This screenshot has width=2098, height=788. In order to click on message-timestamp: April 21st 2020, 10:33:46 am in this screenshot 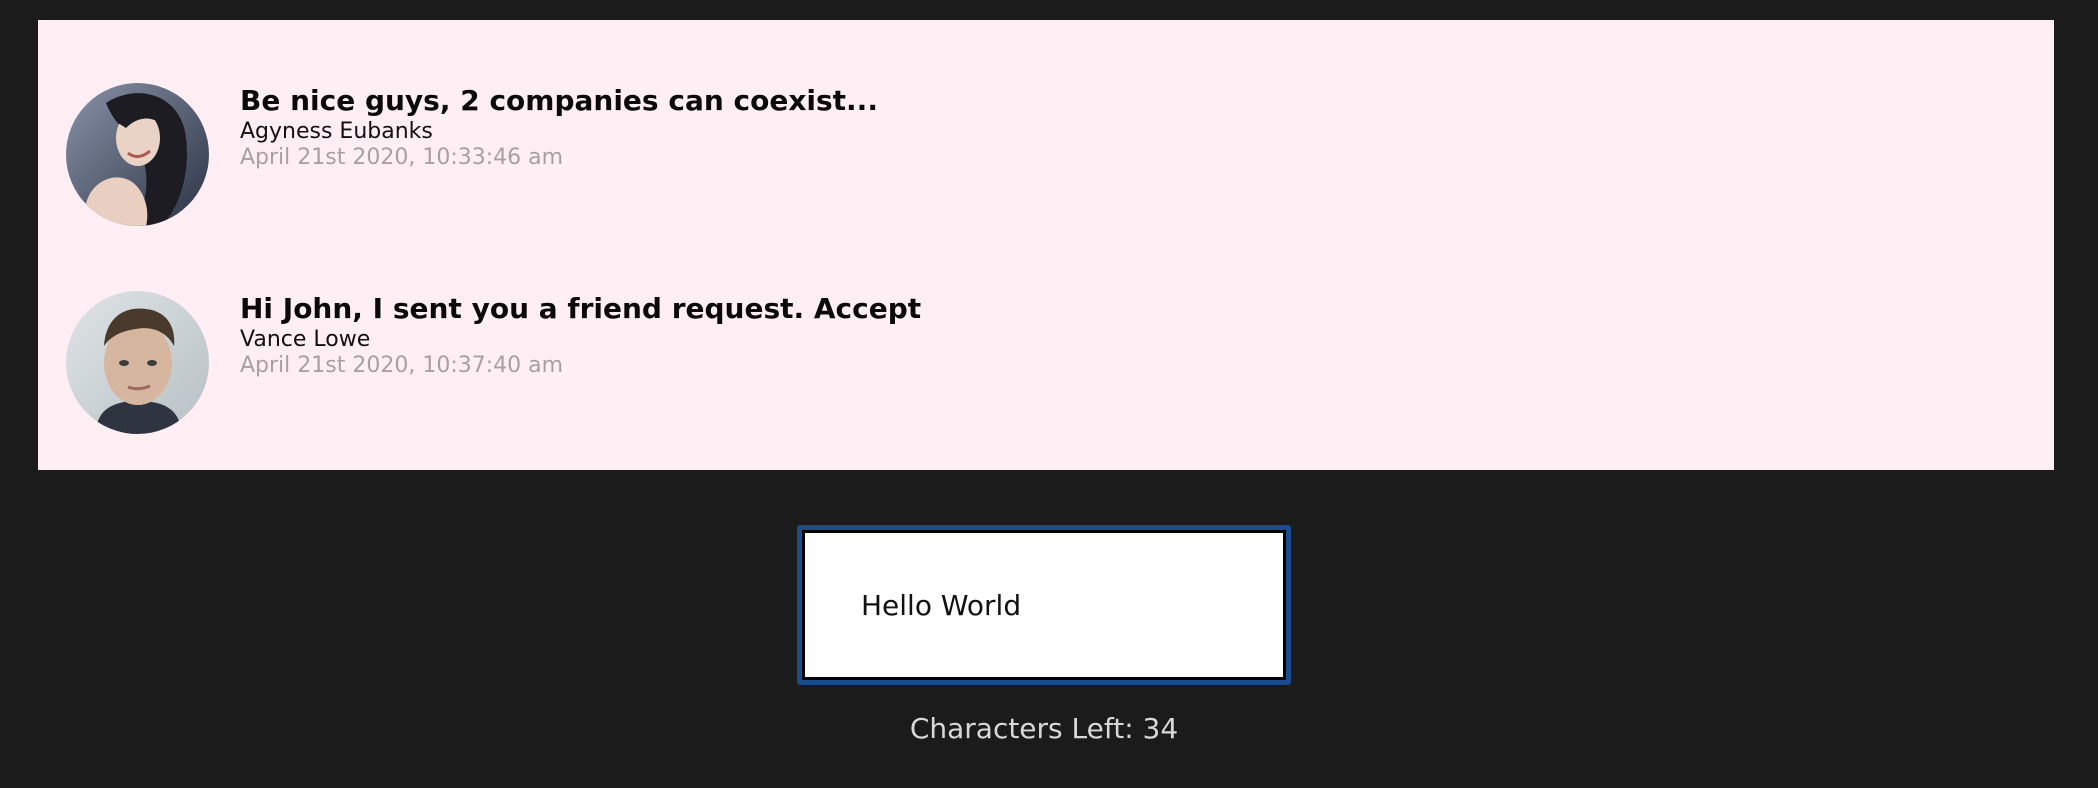, I will do `click(402, 157)`.